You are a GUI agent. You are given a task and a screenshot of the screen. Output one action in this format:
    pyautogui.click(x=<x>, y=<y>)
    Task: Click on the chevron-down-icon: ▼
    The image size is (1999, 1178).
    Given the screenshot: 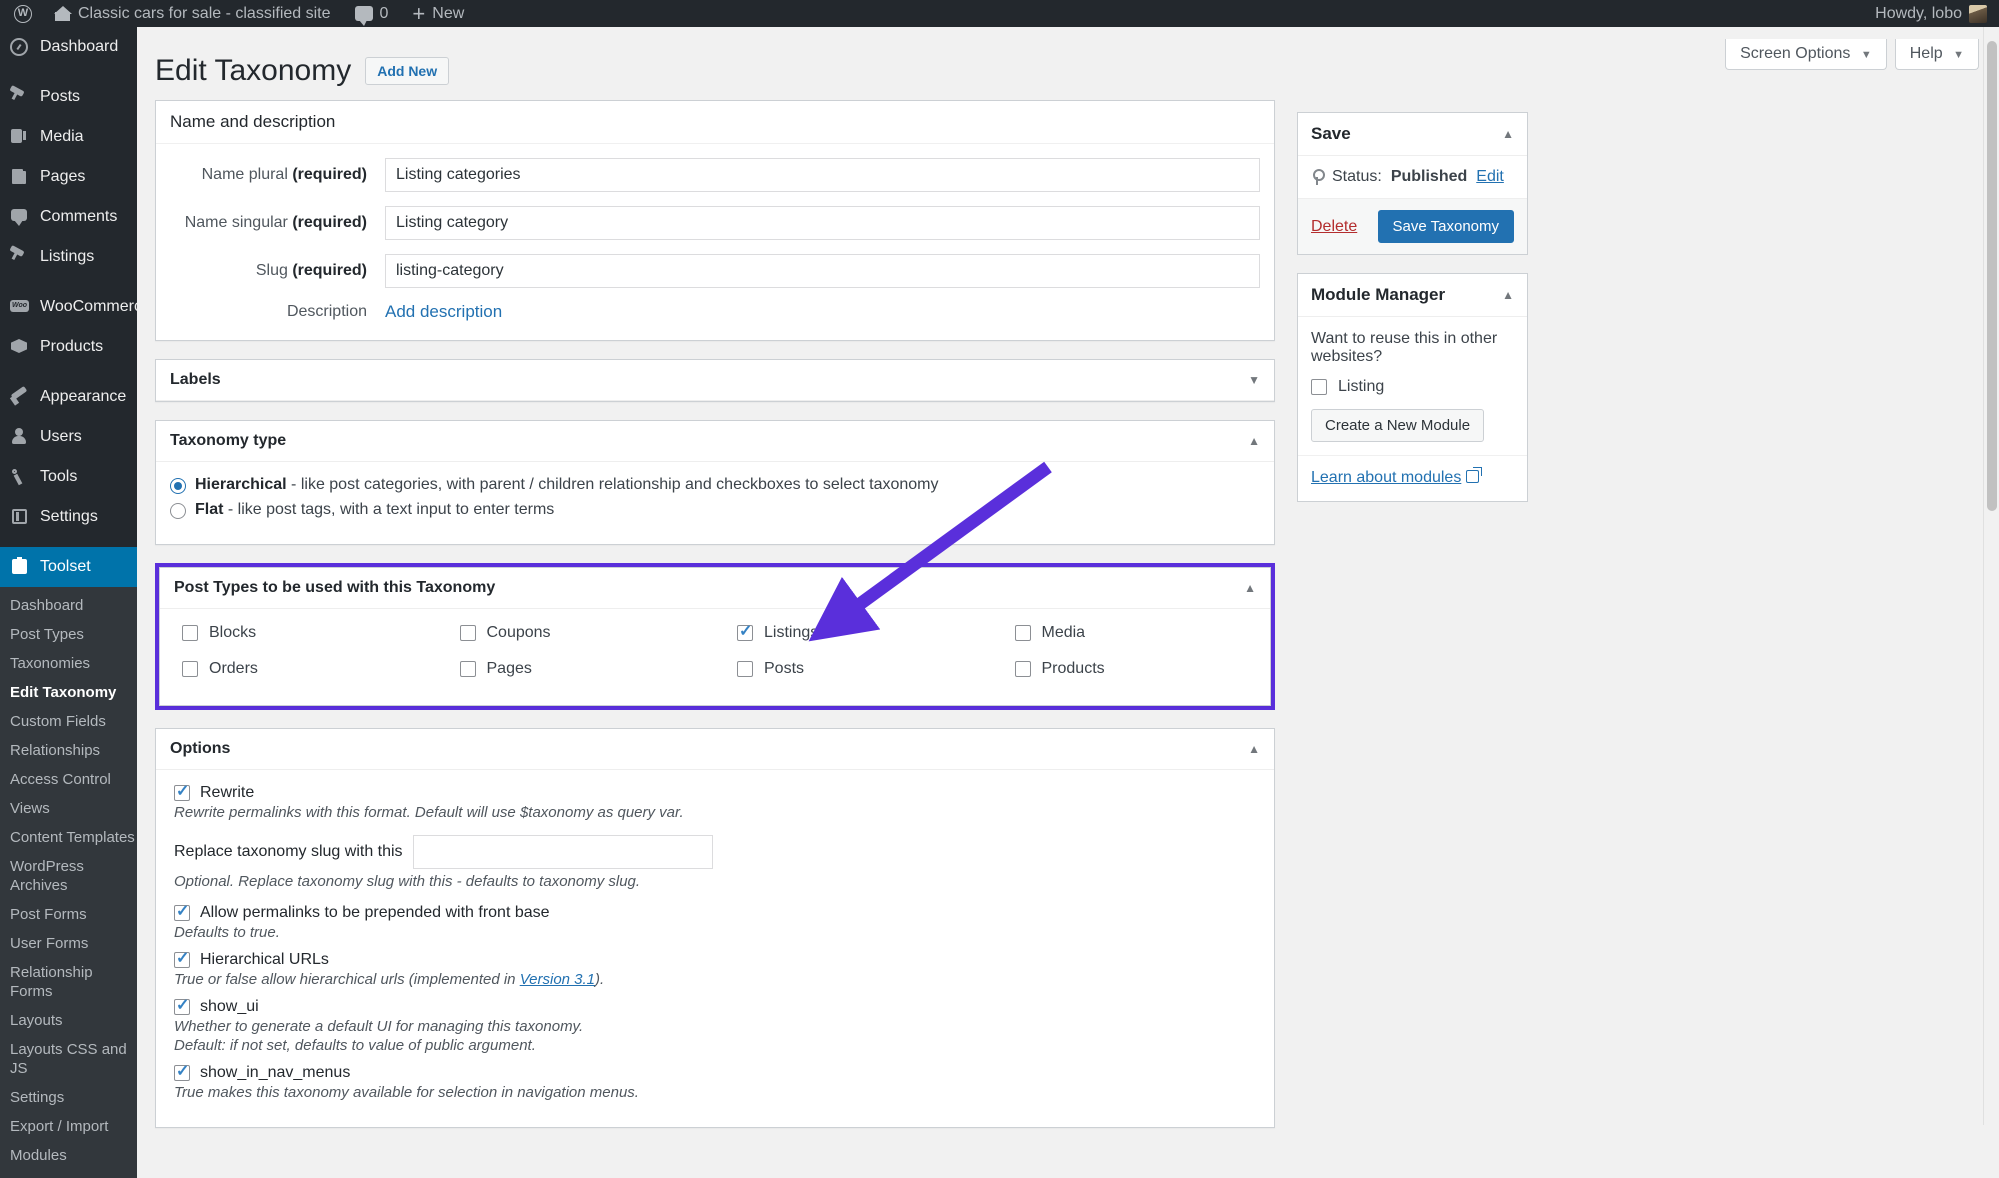 What is the action you would take?
    pyautogui.click(x=1254, y=380)
    